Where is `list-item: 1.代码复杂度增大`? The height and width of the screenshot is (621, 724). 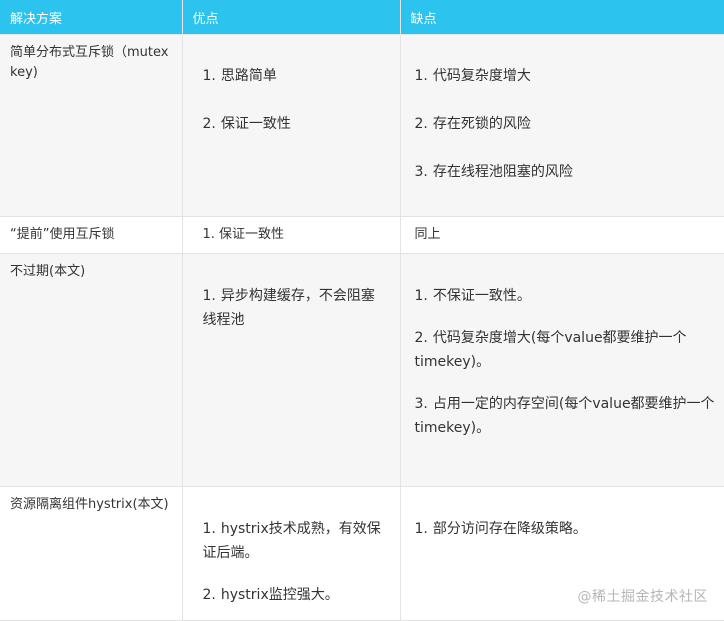
list-item: 1.代码复杂度增大 is located at coordinates (563, 76).